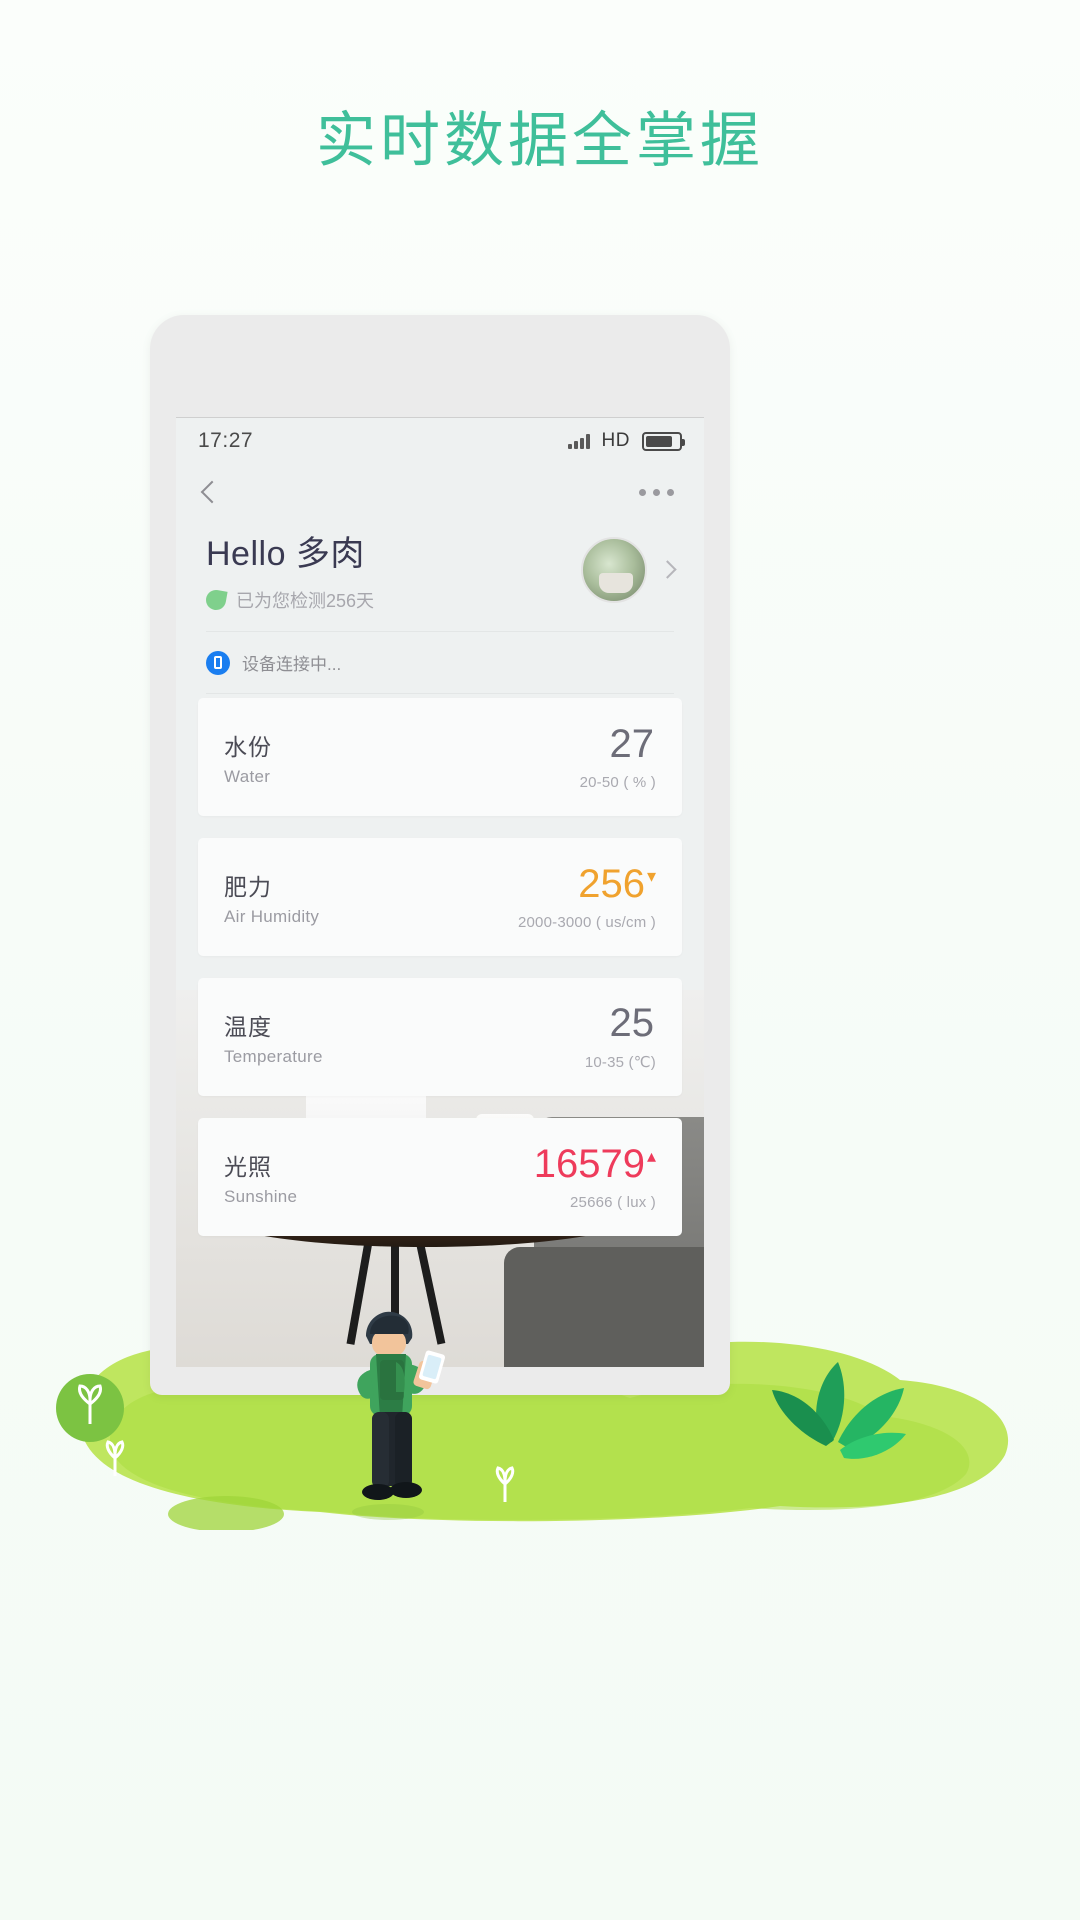 This screenshot has width=1080, height=1920. Describe the element at coordinates (632, 1023) in the screenshot. I see `card-value: 25` at that location.